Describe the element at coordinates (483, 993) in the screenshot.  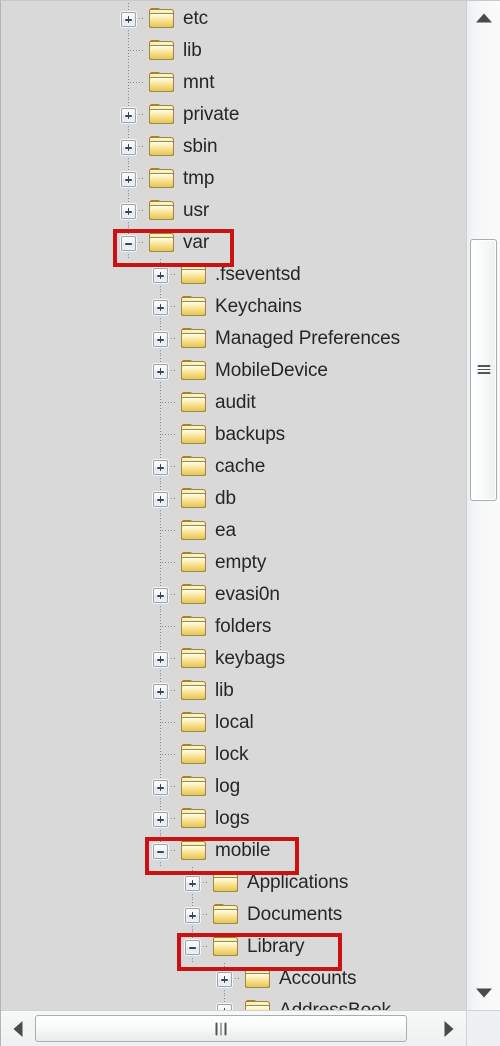
I see `scroll-down-button` at that location.